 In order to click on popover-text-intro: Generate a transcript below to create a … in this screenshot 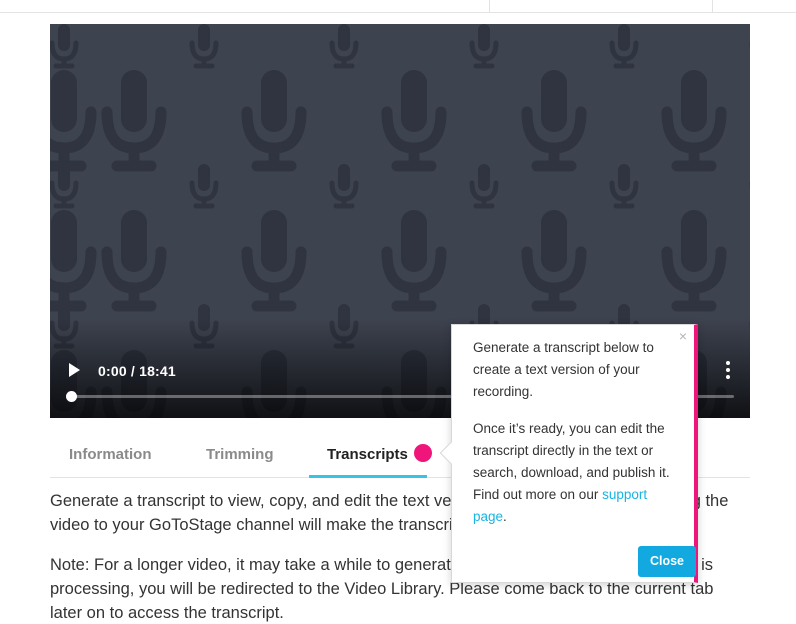, I will do `click(563, 369)`.